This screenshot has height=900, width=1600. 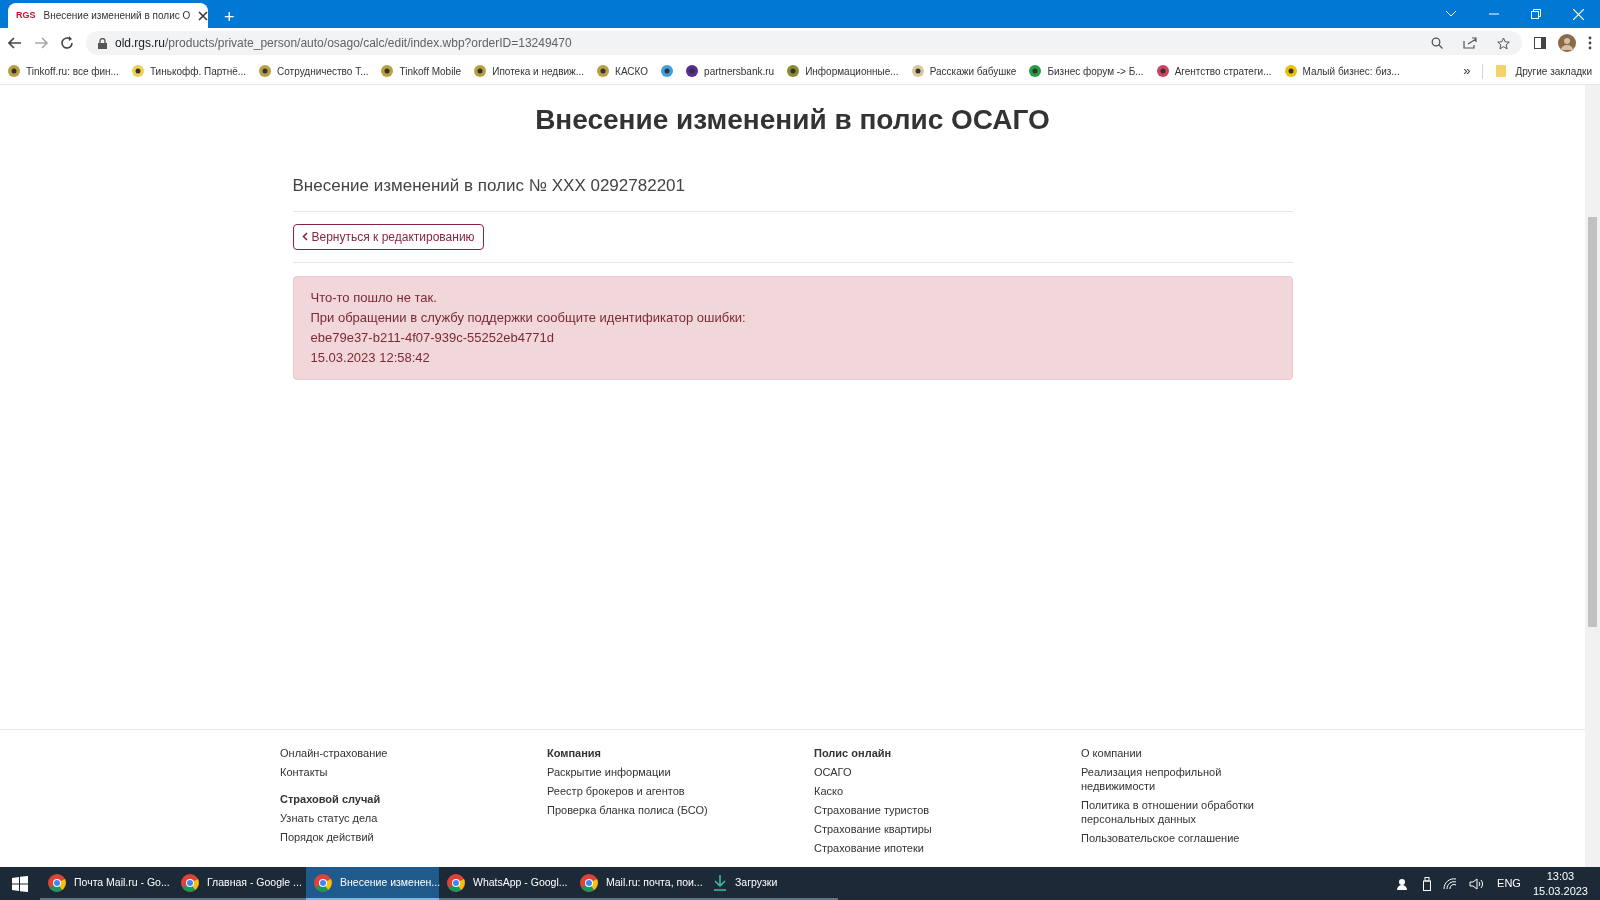 What do you see at coordinates (1451, 14) in the screenshot?
I see `chevron-down-icon` at bounding box center [1451, 14].